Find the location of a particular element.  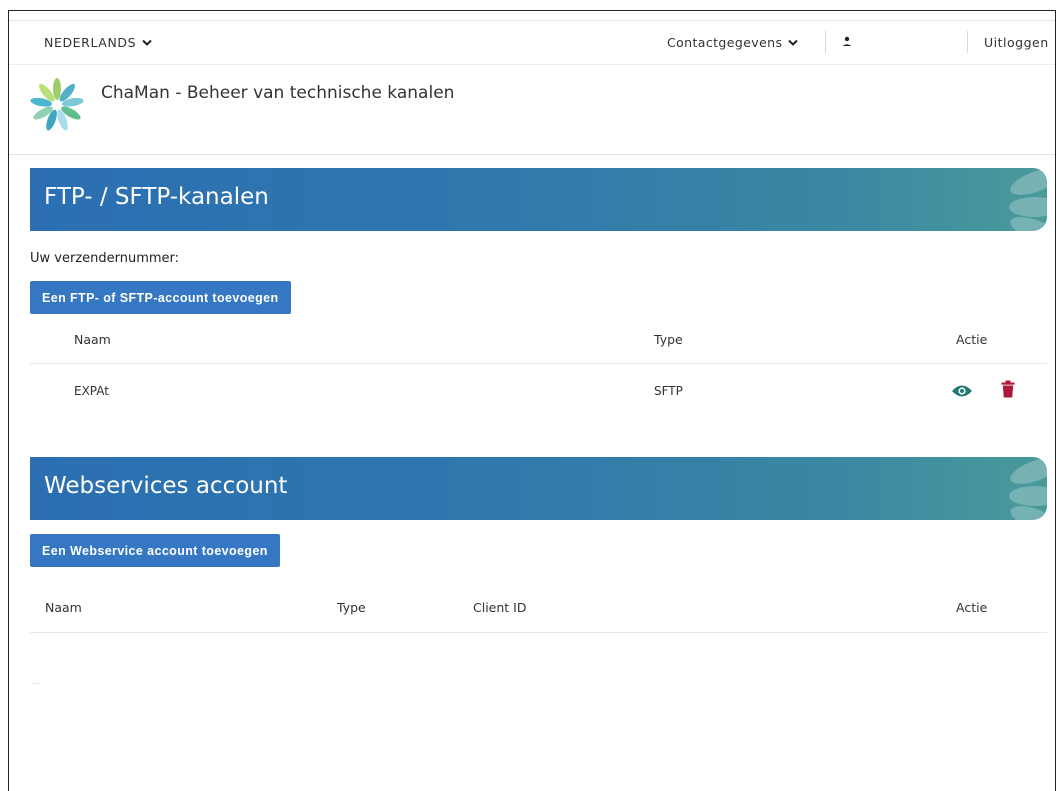

sender-number-label: Uw verzendernummer: is located at coordinates (105, 258).